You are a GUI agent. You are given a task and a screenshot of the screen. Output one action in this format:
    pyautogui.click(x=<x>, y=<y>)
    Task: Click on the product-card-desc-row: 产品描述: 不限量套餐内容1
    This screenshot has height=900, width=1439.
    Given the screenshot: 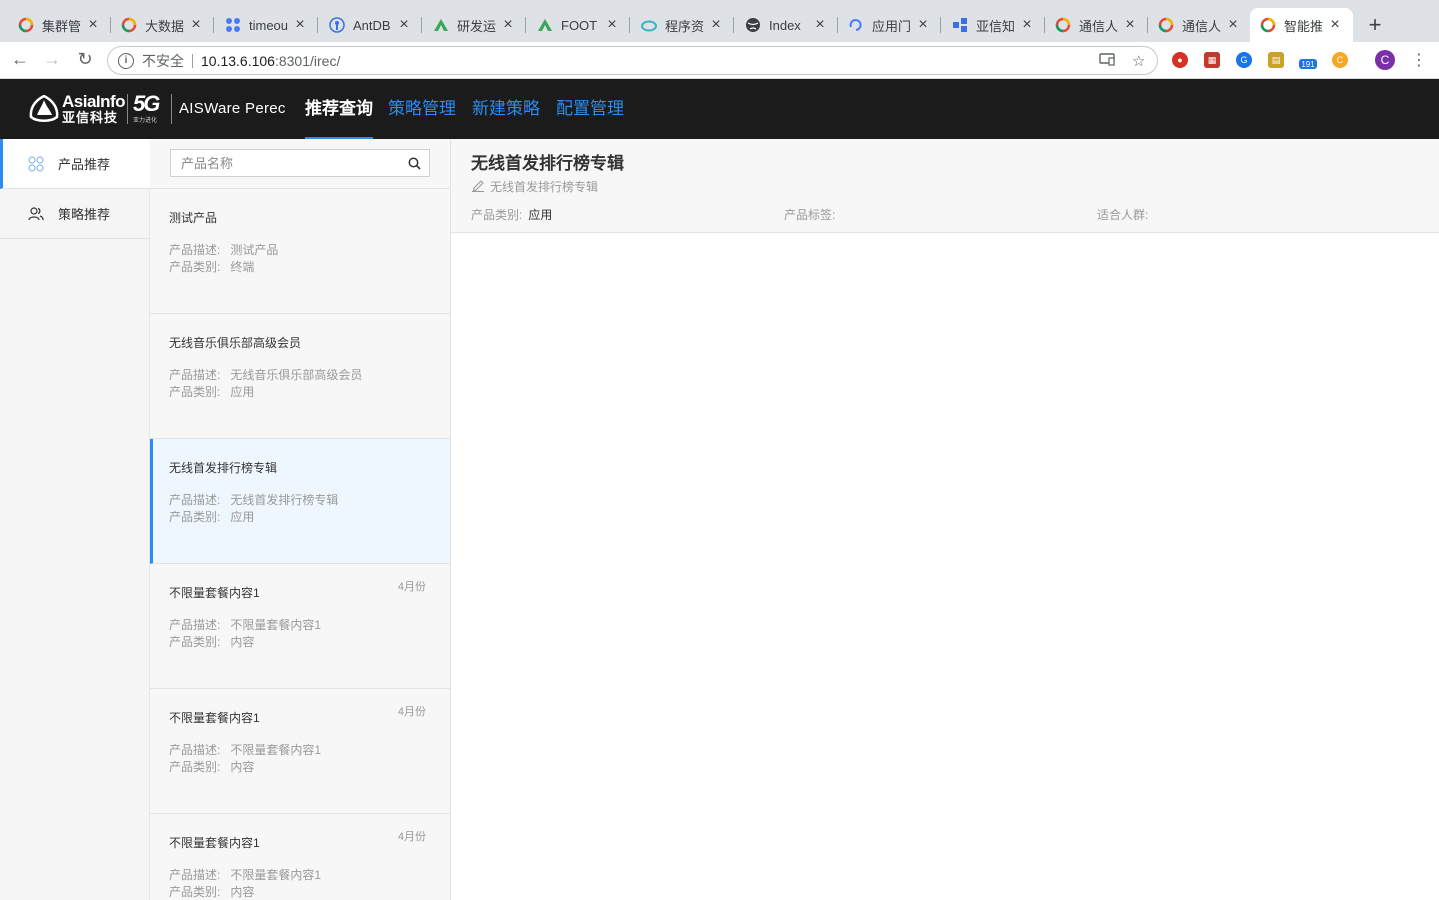 What is the action you would take?
    pyautogui.click(x=245, y=874)
    